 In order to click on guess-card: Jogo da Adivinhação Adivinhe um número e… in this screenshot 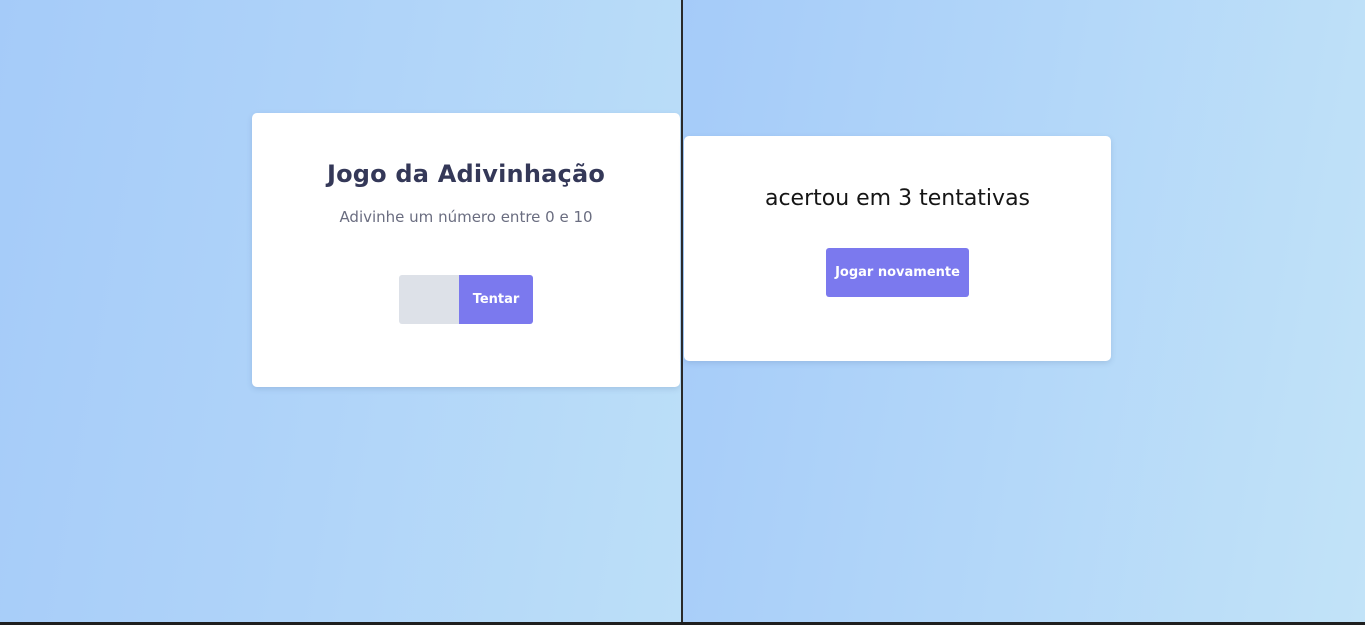, I will do `click(466, 250)`.